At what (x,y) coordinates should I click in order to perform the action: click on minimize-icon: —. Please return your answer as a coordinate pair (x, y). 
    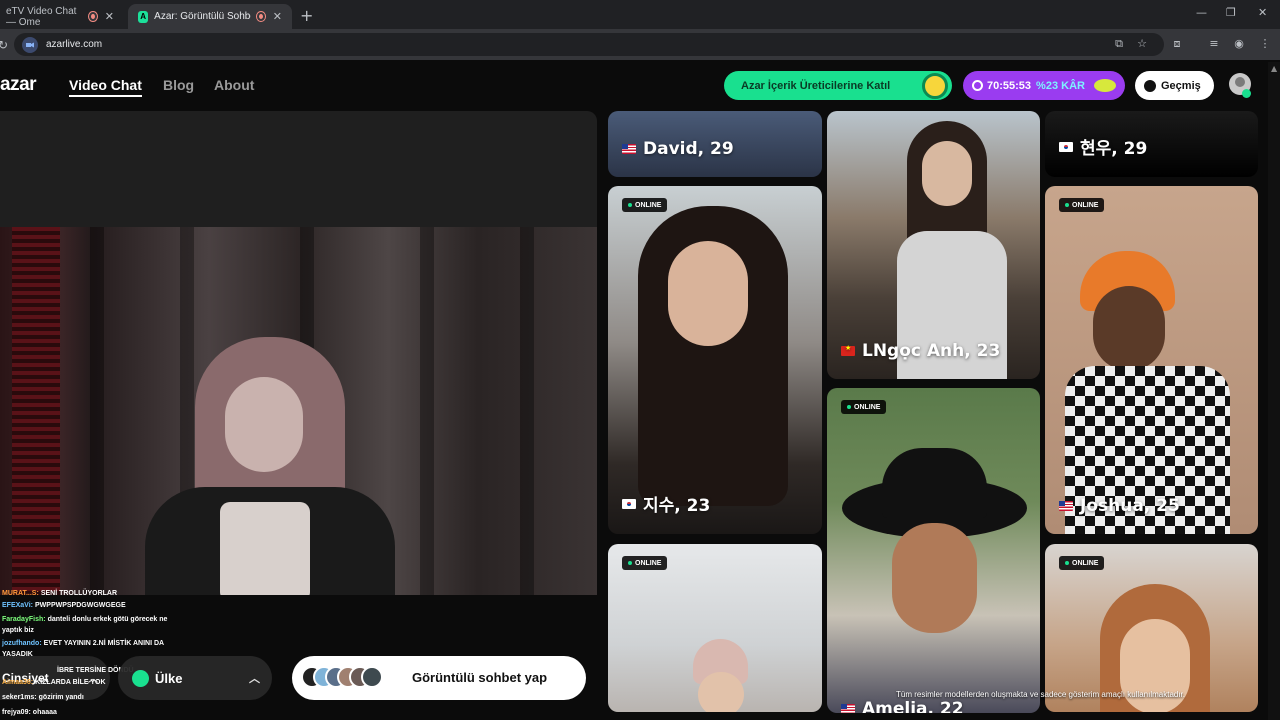
    Looking at the image, I should click on (1201, 12).